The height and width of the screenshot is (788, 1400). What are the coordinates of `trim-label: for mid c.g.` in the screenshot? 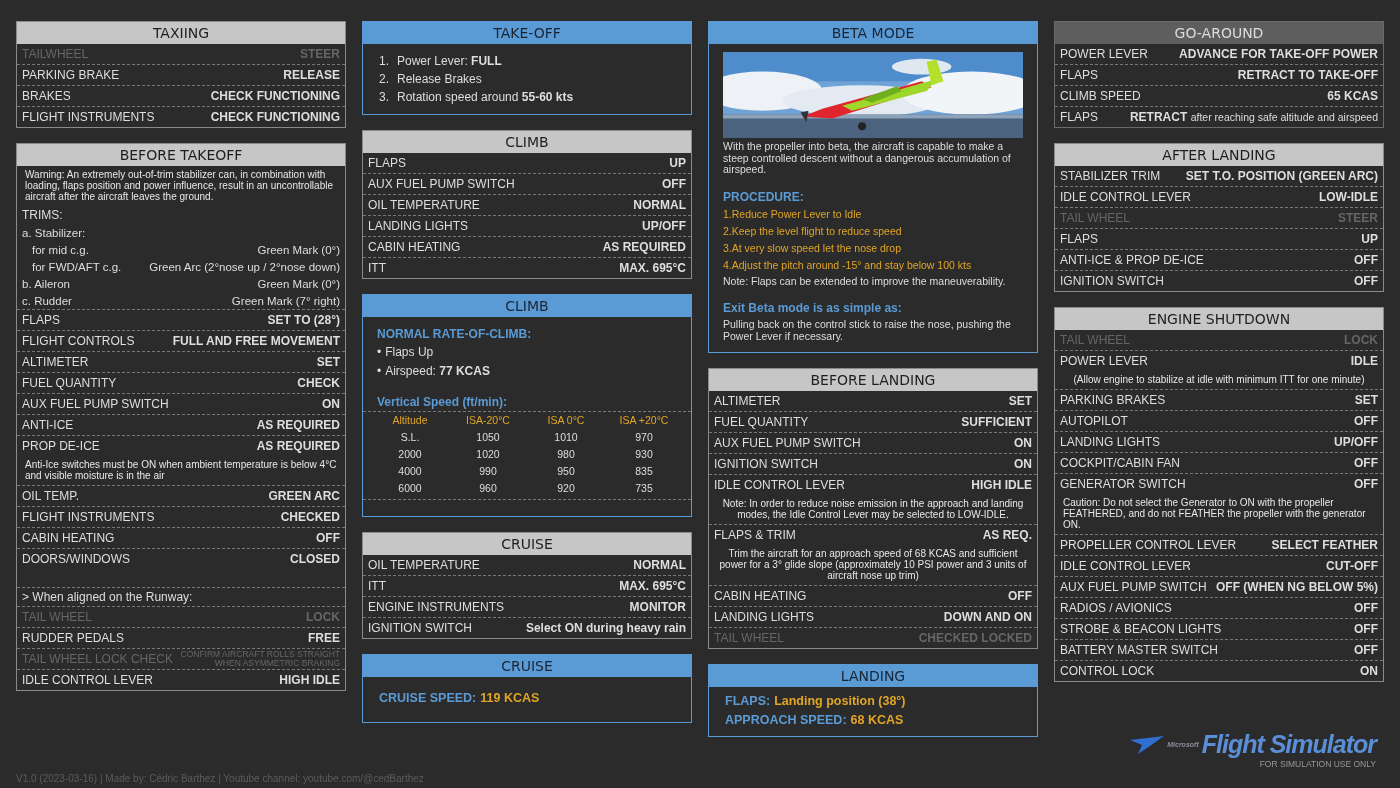 It's located at (60, 249).